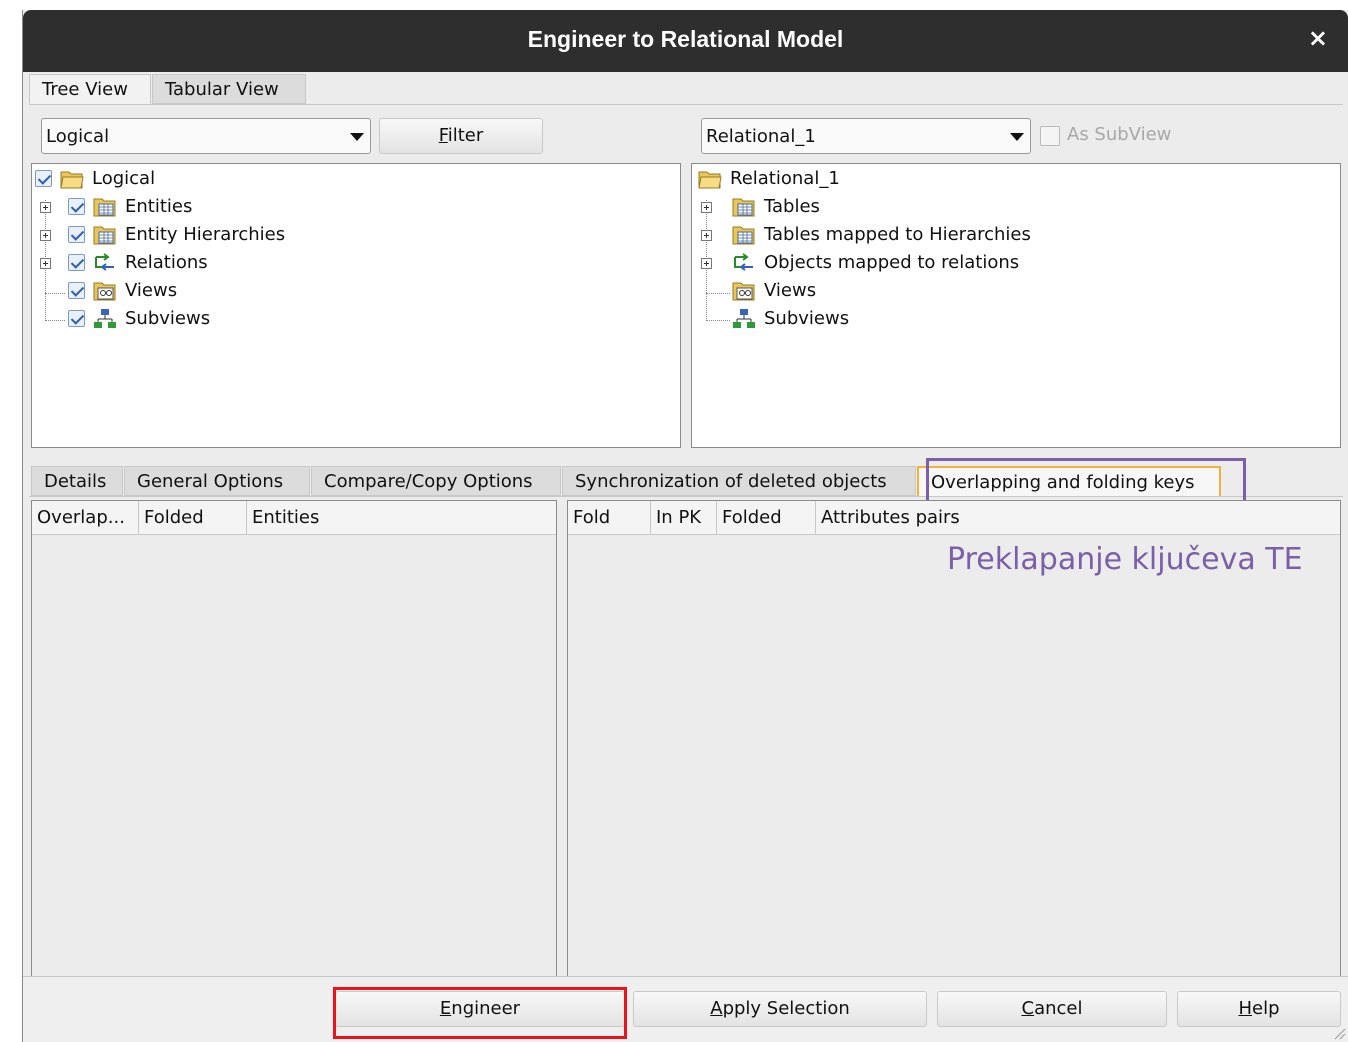 The image size is (1348, 1042). I want to click on tree-node-label: Relational_1, so click(785, 178).